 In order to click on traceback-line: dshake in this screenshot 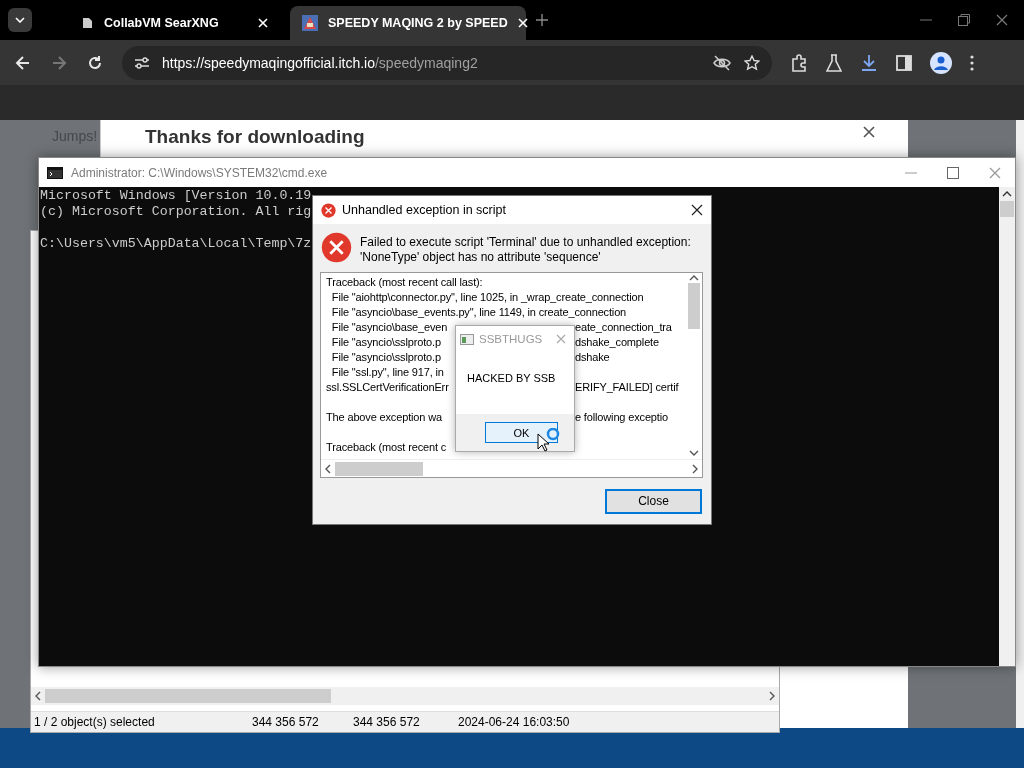, I will do `click(592, 357)`.